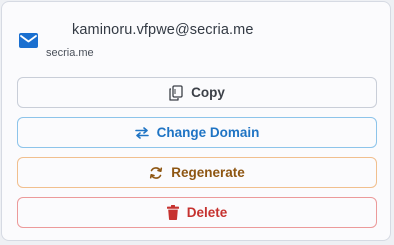 This screenshot has width=394, height=245. What do you see at coordinates (156, 173) in the screenshot?
I see `refresh-icon` at bounding box center [156, 173].